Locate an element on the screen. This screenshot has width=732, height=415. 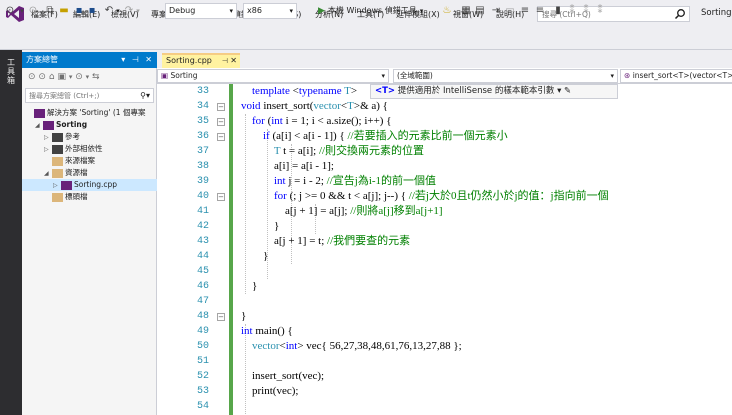
member-dropdown: ⊛ insert_sort<T>(vector<T> is located at coordinates (676, 76).